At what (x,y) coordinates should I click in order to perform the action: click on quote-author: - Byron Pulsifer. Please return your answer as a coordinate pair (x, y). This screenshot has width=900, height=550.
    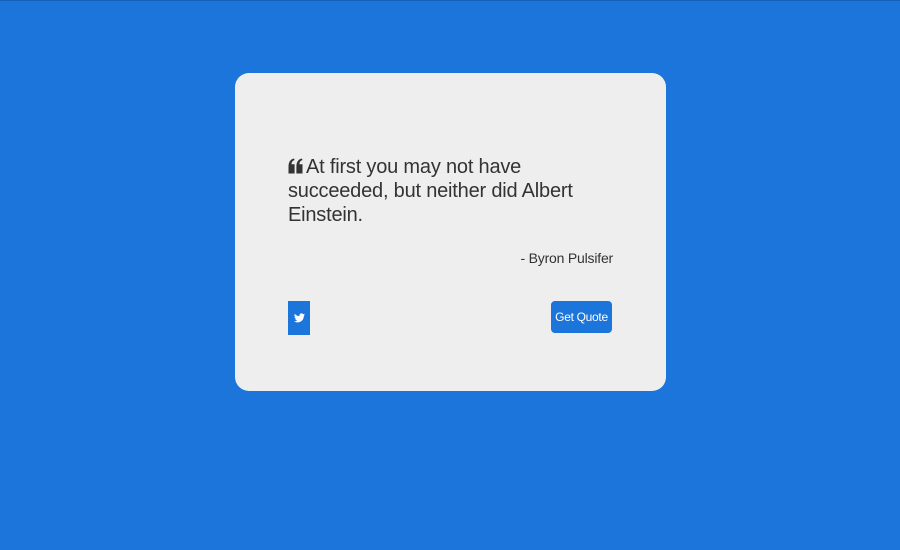
    Looking at the image, I should click on (567, 258).